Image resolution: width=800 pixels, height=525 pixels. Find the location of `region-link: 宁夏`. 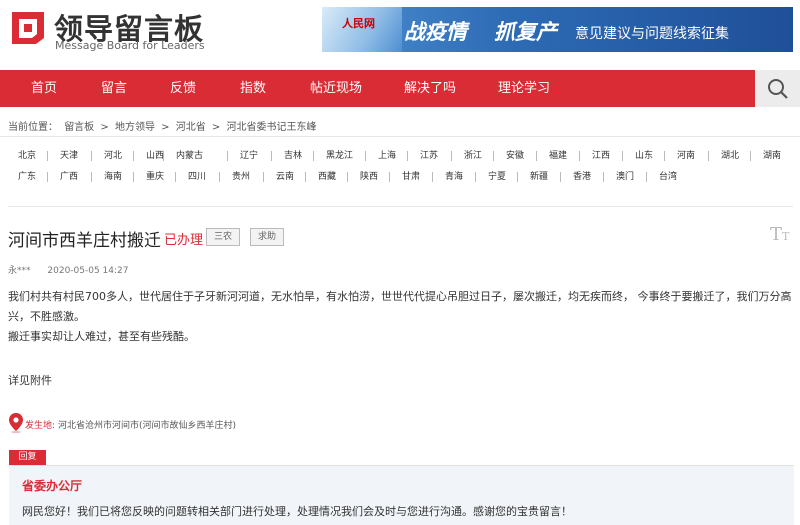

region-link: 宁夏 is located at coordinates (497, 177).